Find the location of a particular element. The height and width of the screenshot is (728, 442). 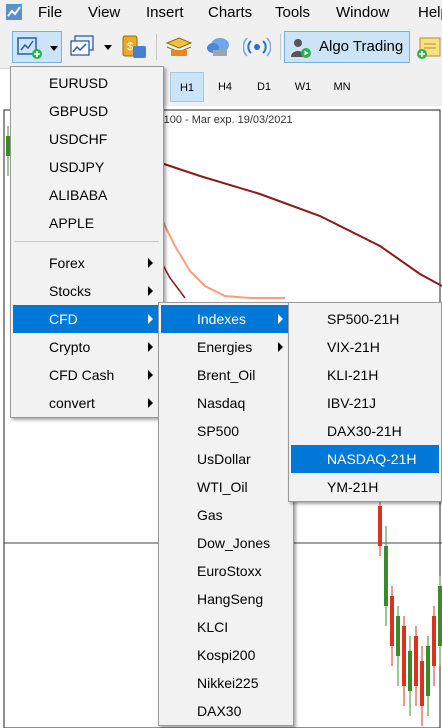

menu-item-ibv-21j: IBV-21J is located at coordinates (365, 403).